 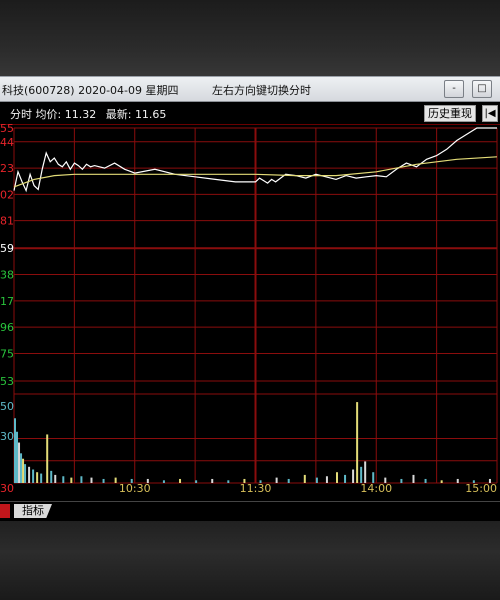 I want to click on bottom-tabs: 指标, so click(x=250, y=510).